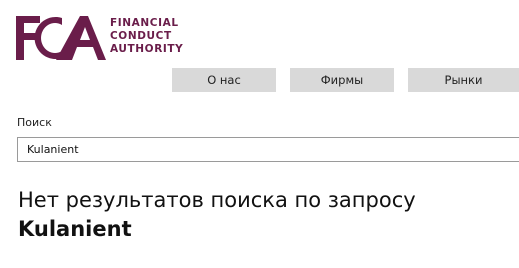 This screenshot has width=519, height=268. I want to click on nav-item-firms: Фирмы, so click(342, 80).